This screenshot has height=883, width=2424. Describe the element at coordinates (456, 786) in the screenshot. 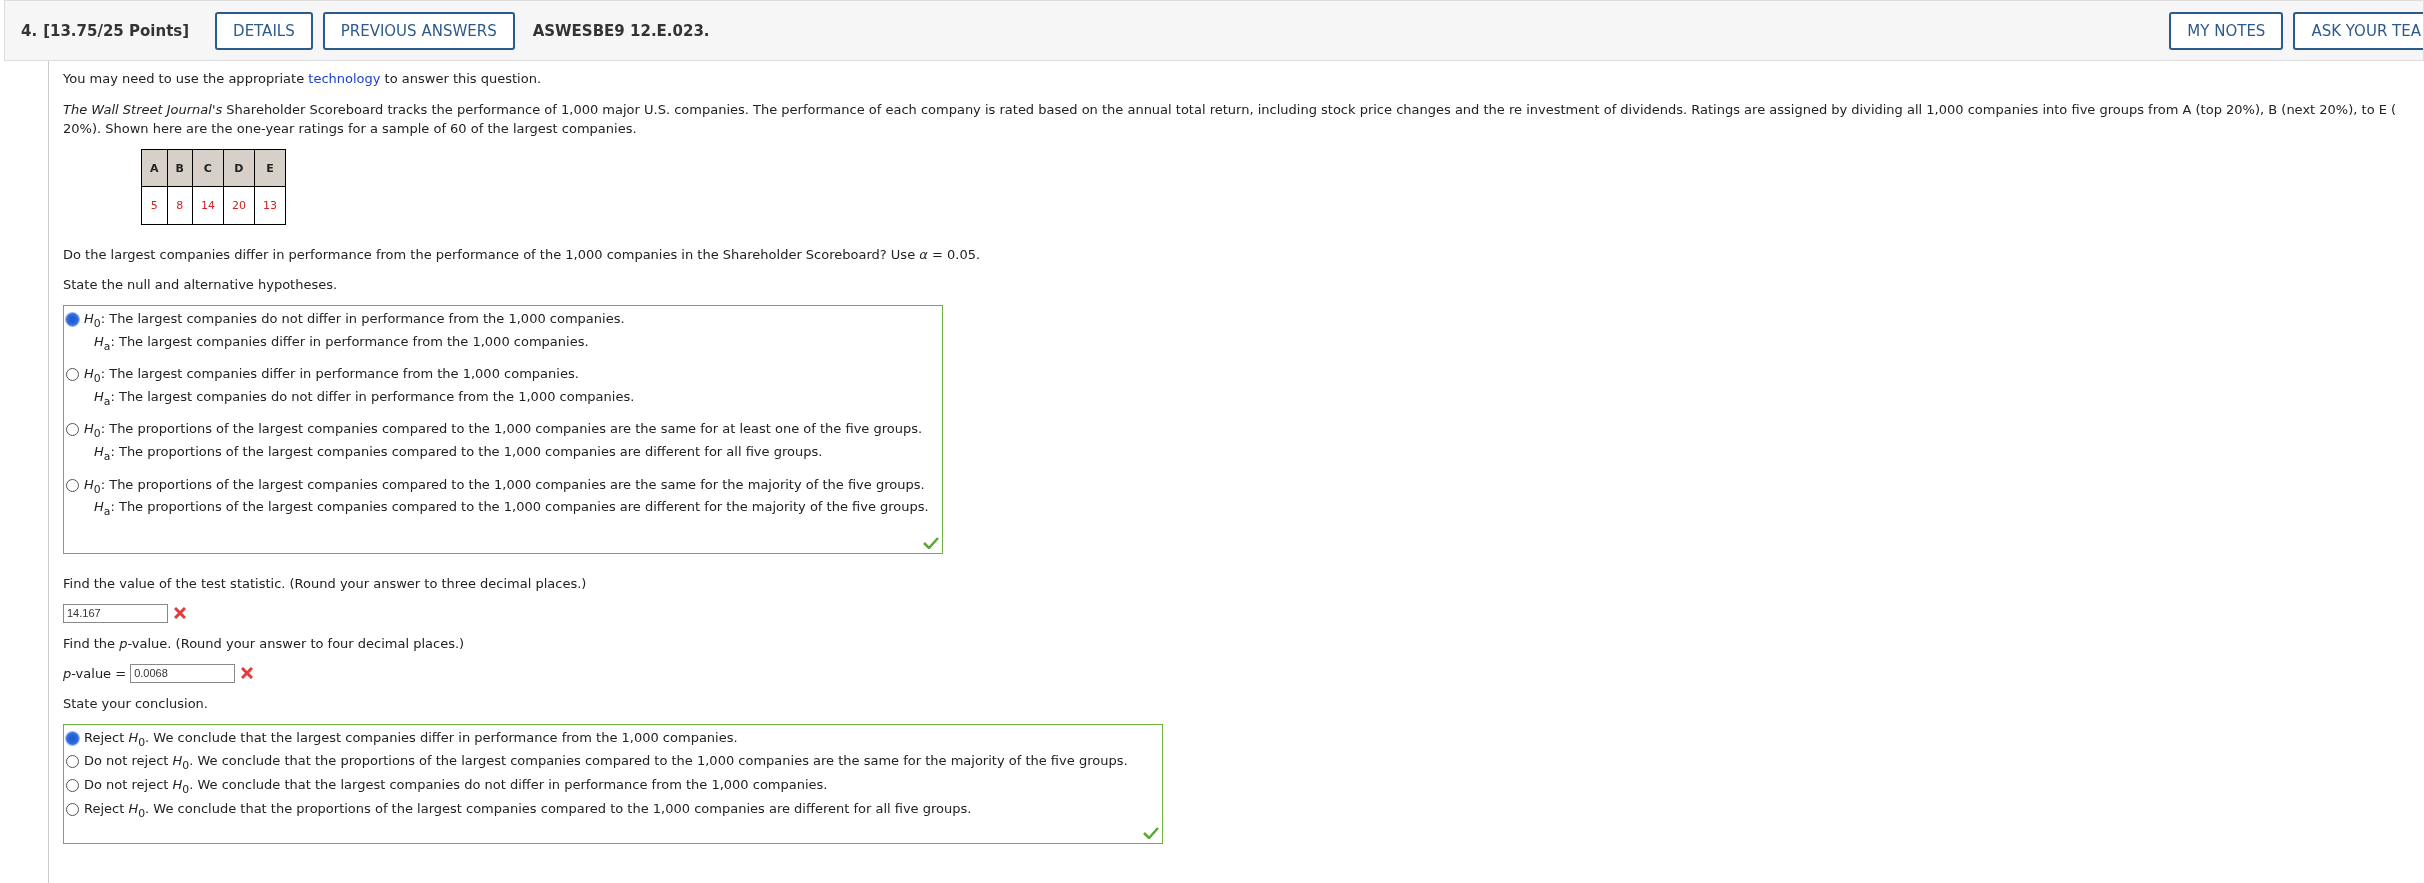

I see `conclusion-option: Do not reject H$_{0}$. We conclude that the largest companies do not differ in performance from the 1,000 companies.` at that location.